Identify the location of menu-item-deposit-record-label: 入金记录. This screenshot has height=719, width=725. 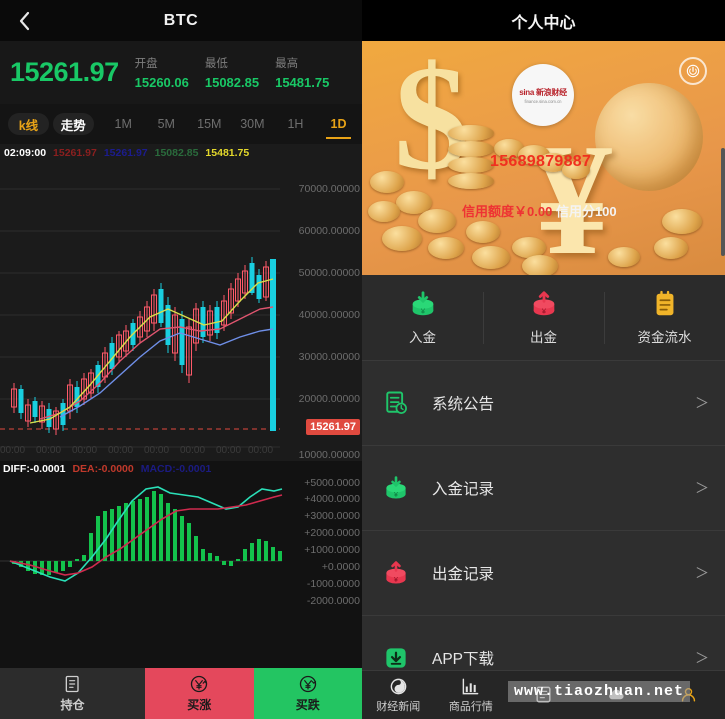
(463, 489).